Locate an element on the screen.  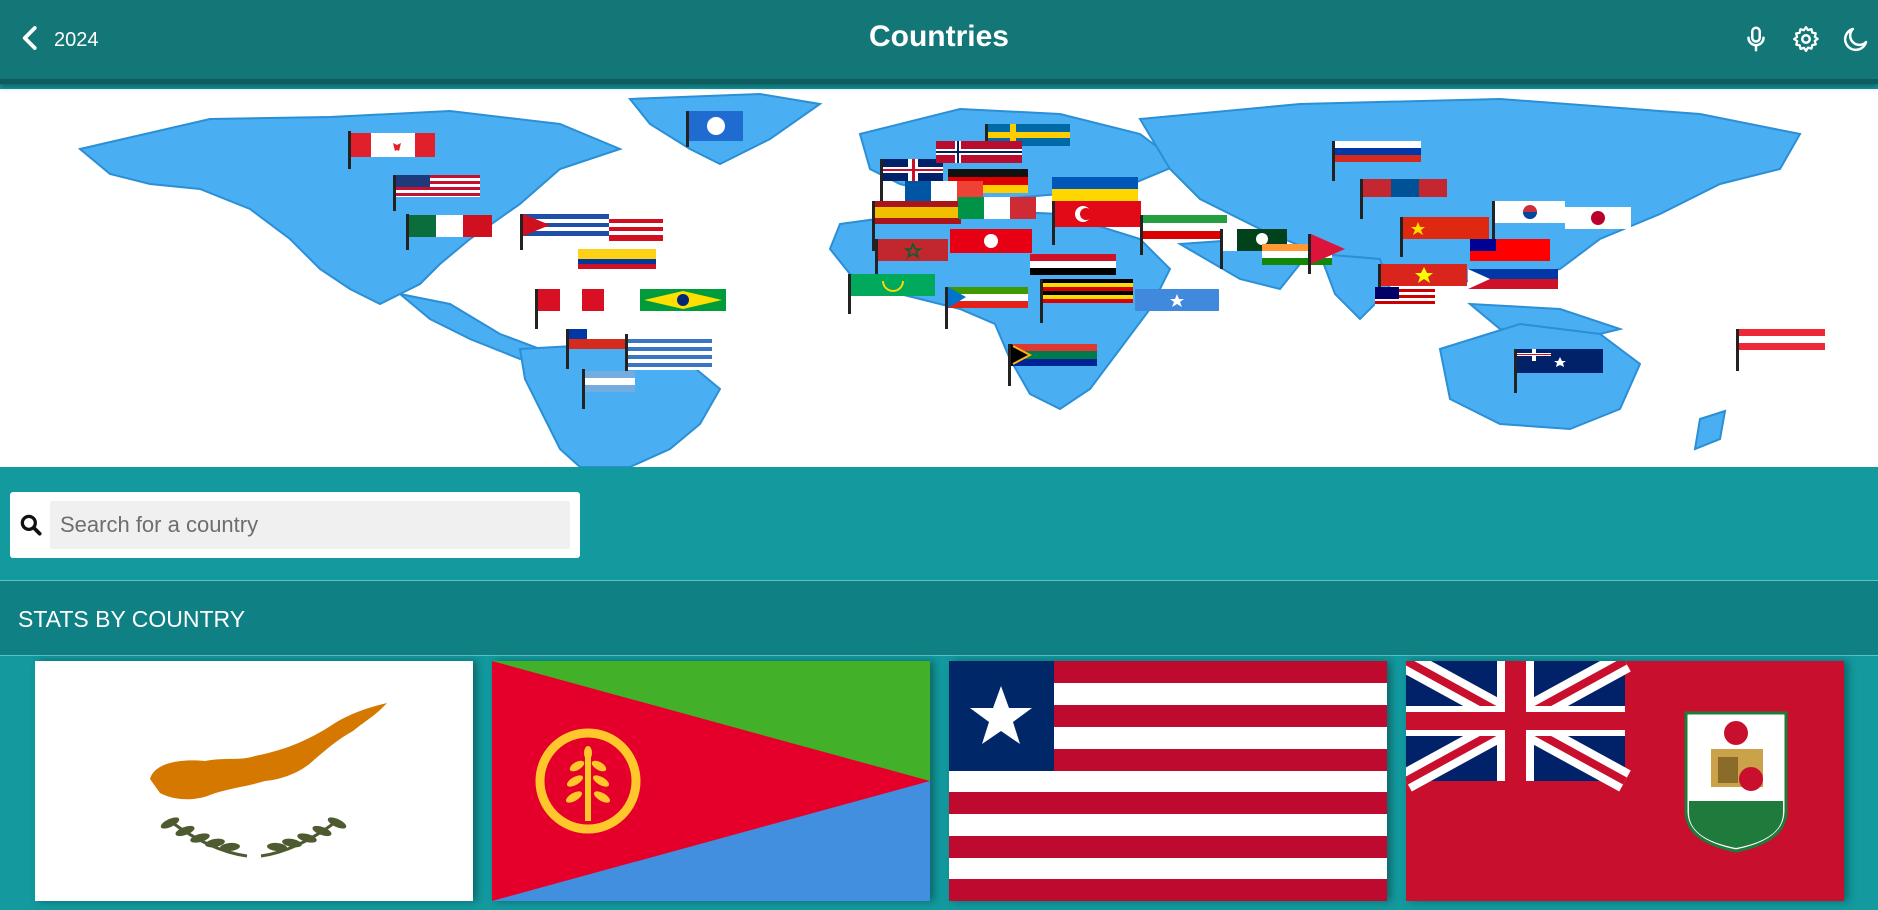
back-button: 2024 is located at coordinates (57, 40).